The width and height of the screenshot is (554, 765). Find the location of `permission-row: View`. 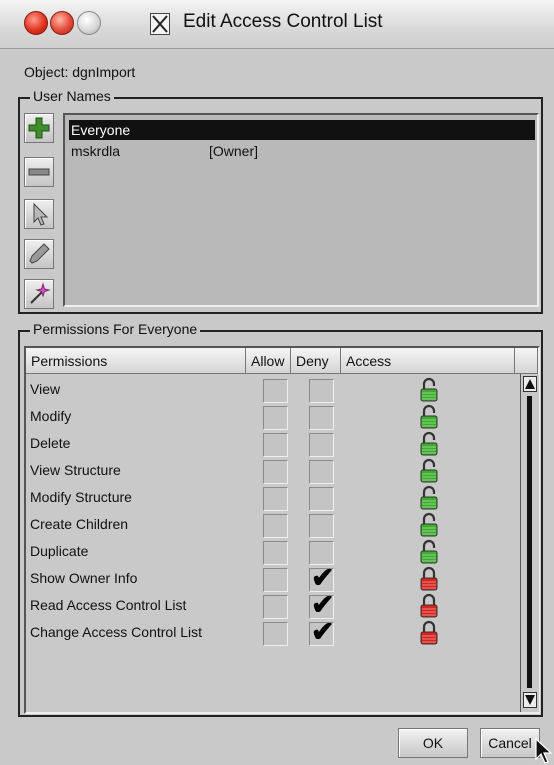

permission-row: View is located at coordinates (272, 390).